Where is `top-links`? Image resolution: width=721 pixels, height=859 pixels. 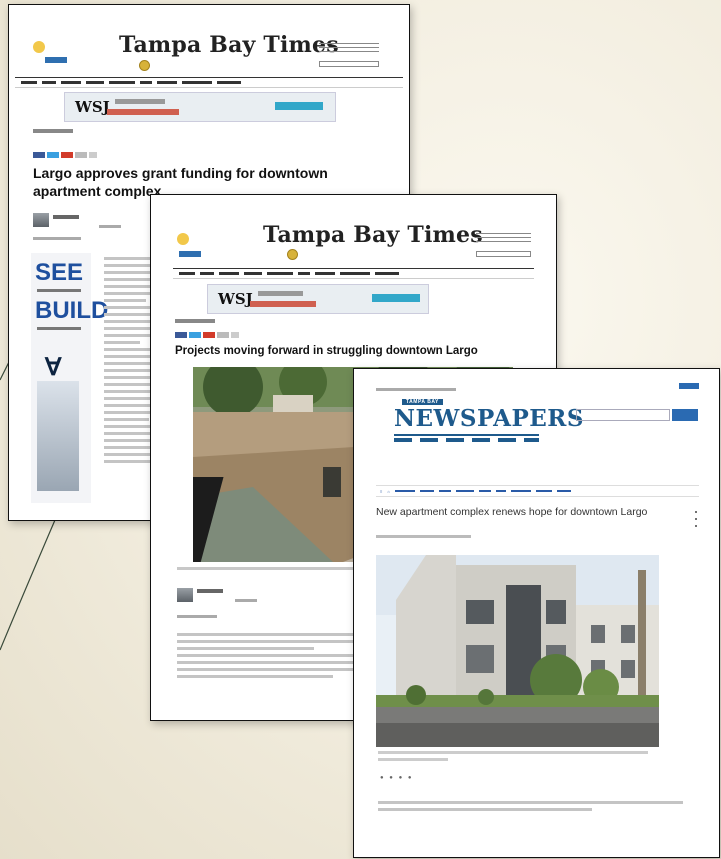
top-links is located at coordinates (416, 389).